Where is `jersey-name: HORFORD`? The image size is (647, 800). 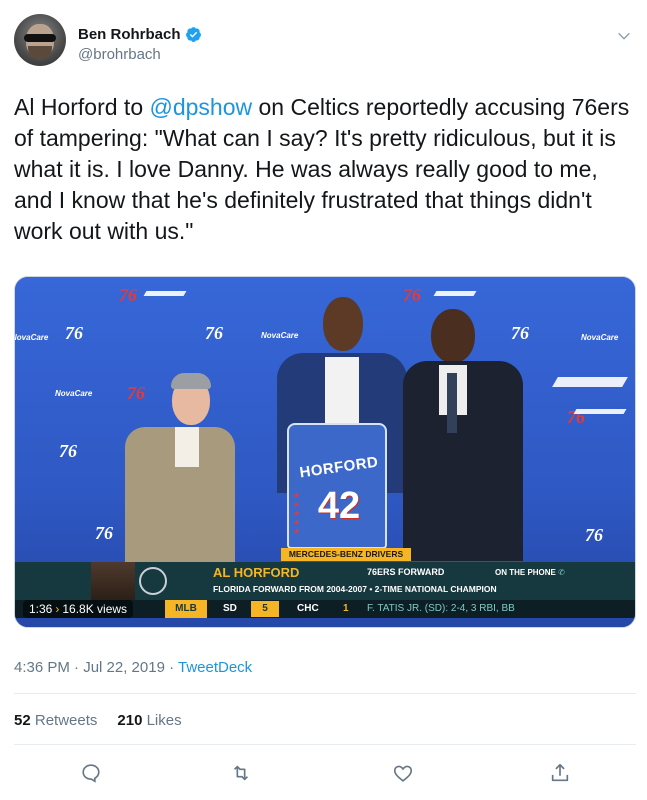
jersey-name: HORFORD is located at coordinates (339, 467).